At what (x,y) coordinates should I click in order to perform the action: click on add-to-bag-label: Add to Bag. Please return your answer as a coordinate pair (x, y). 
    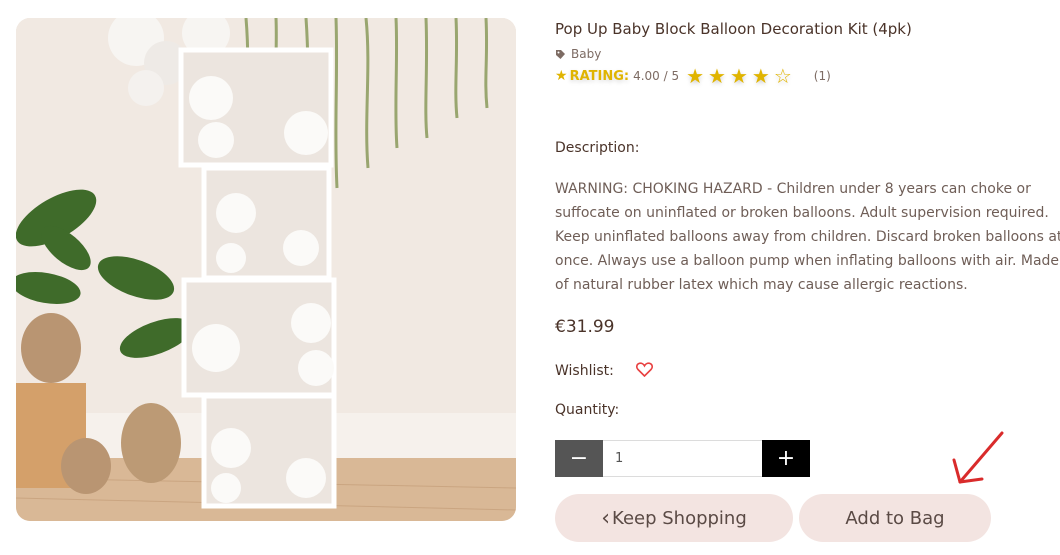
    Looking at the image, I should click on (895, 518).